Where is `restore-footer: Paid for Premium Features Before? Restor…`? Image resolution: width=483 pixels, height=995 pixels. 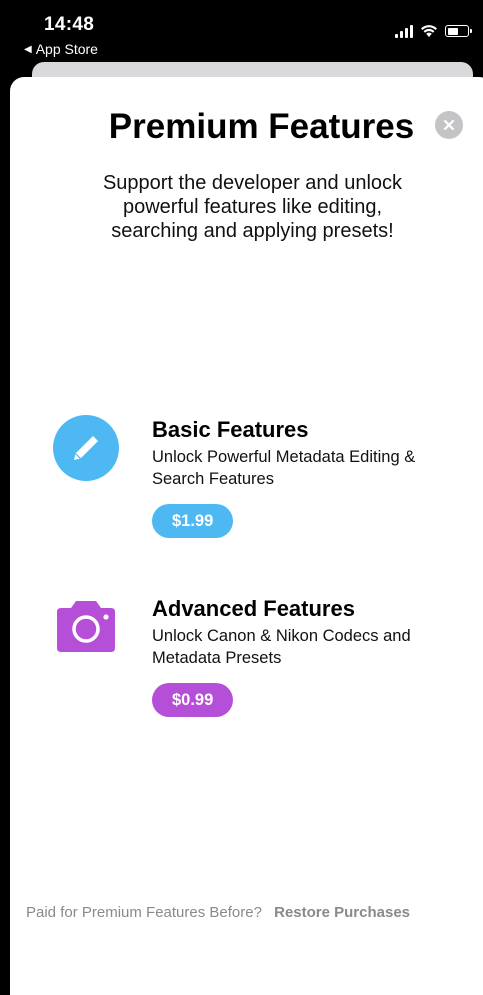 restore-footer: Paid for Premium Features Before? Restor… is located at coordinates (246, 912).